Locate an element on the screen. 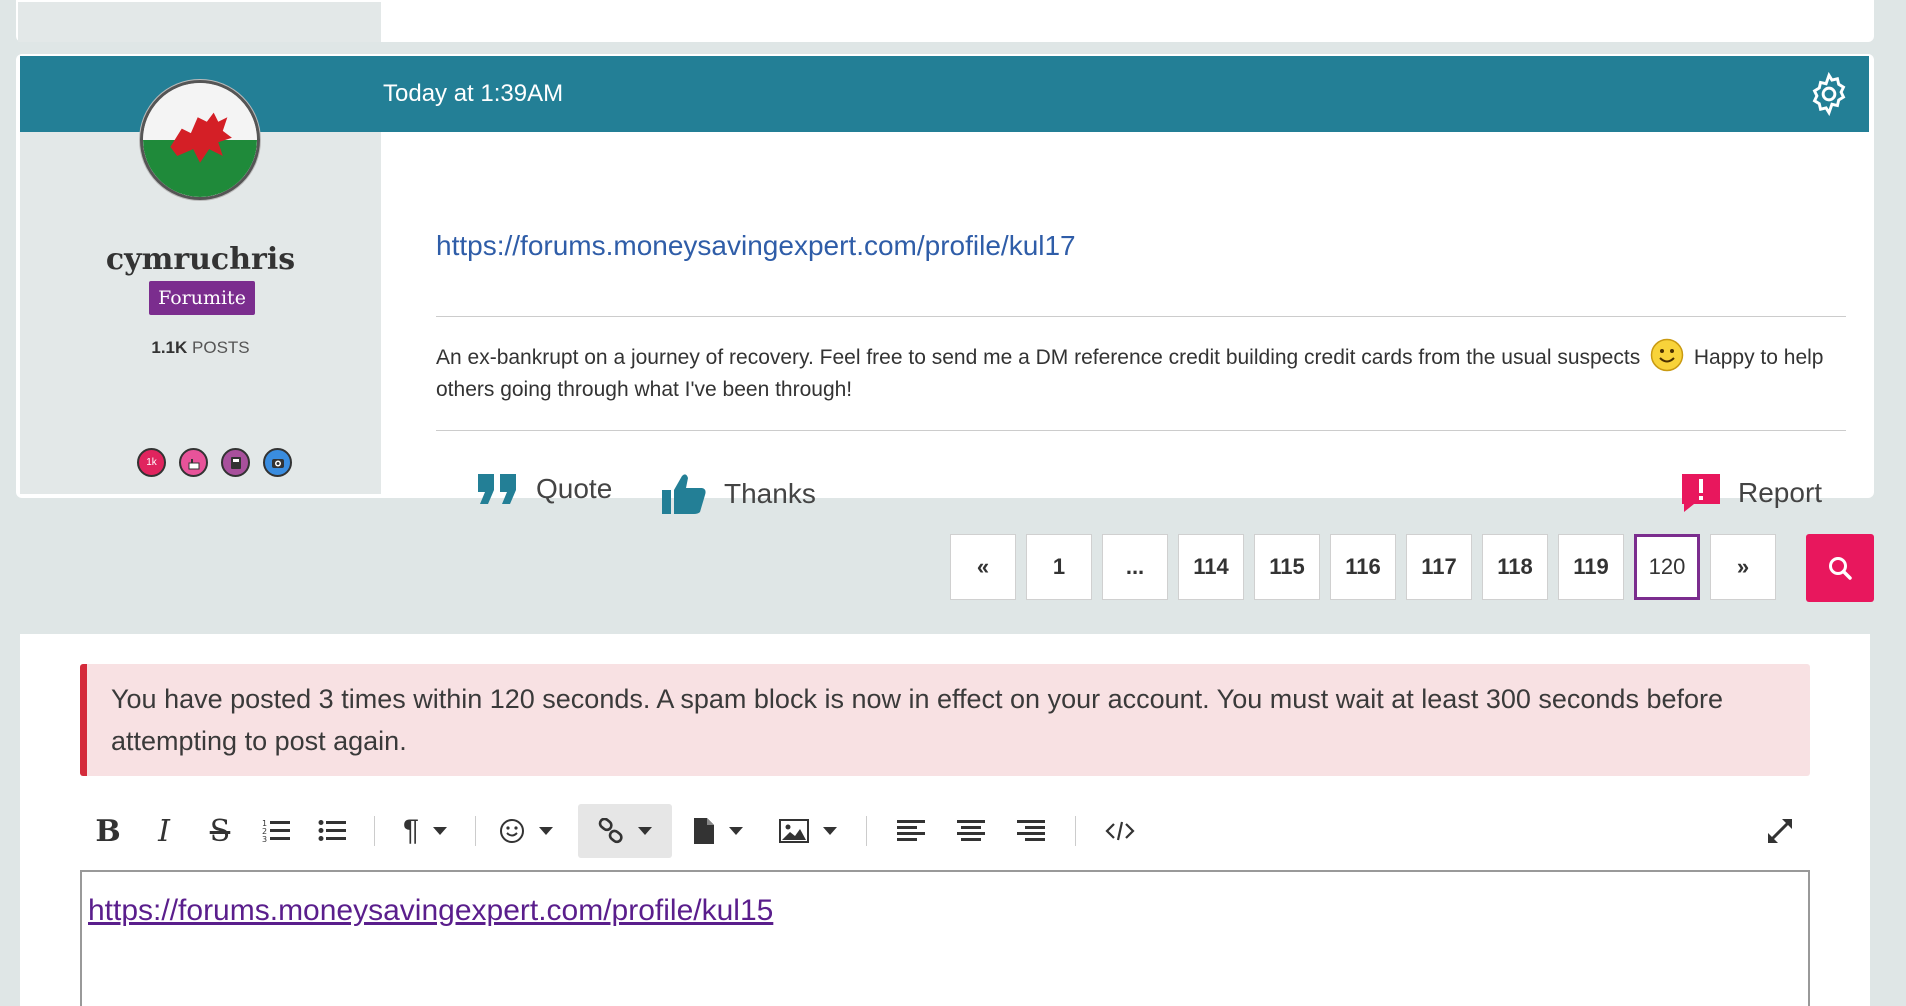 Image resolution: width=1906 pixels, height=1006 pixels. gear-icon is located at coordinates (1829, 94).